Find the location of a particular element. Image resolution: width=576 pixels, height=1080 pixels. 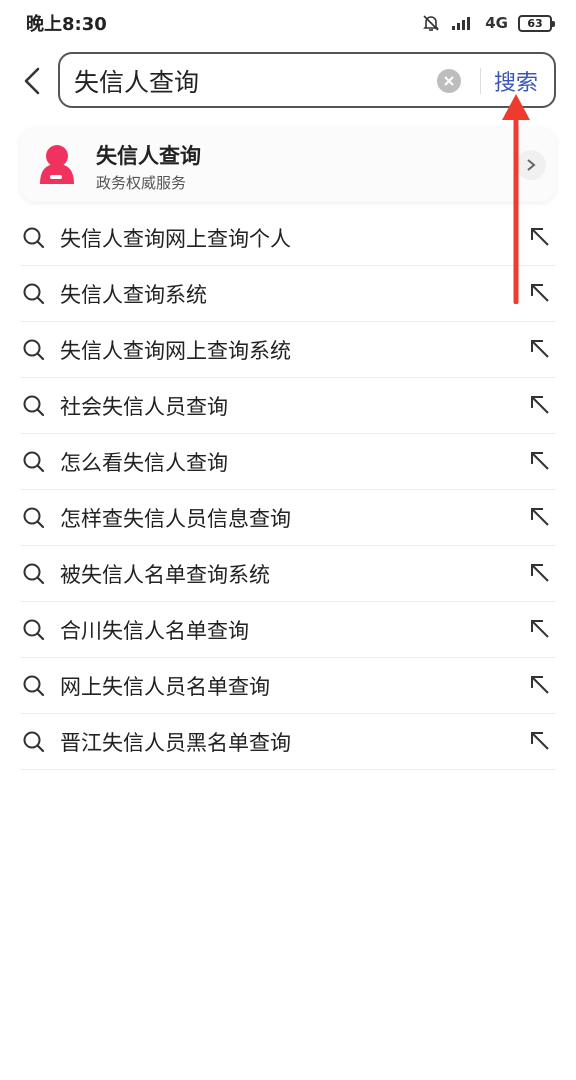

clear-icon is located at coordinates (449, 81).